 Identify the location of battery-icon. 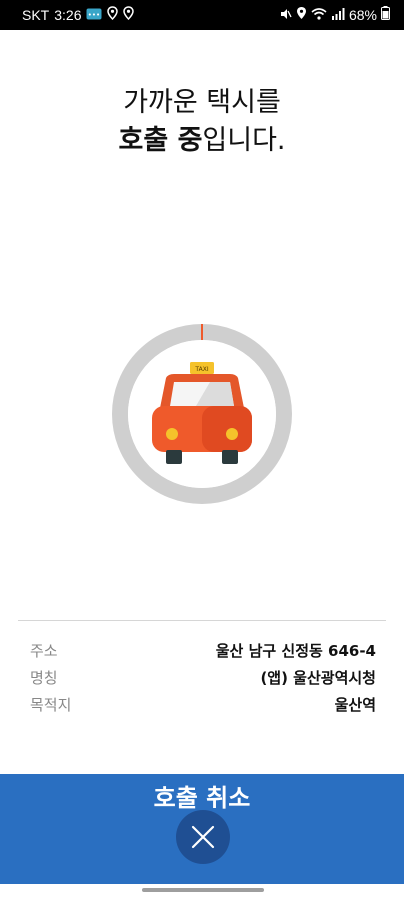
(385, 14).